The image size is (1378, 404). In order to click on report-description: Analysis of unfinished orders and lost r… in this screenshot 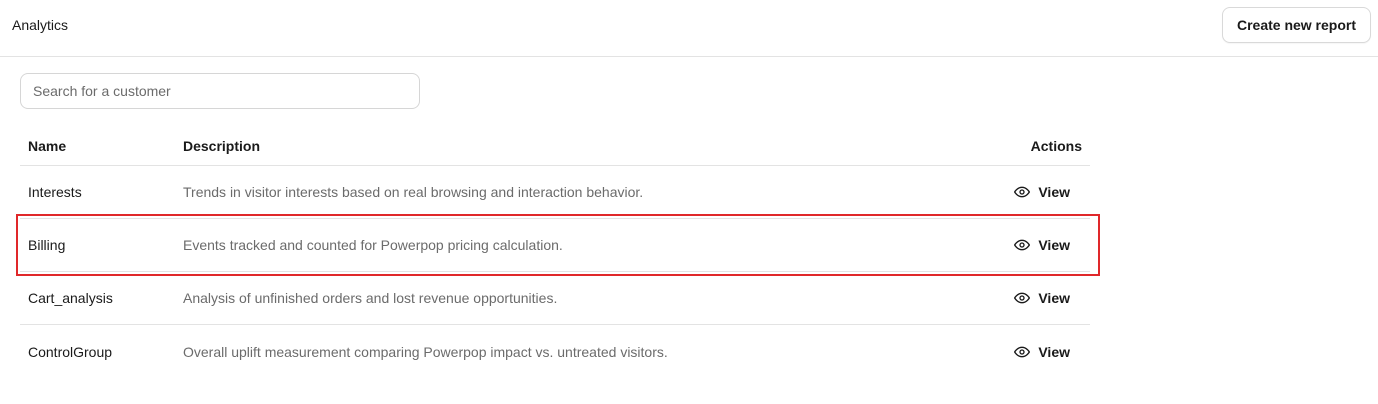, I will do `click(370, 298)`.